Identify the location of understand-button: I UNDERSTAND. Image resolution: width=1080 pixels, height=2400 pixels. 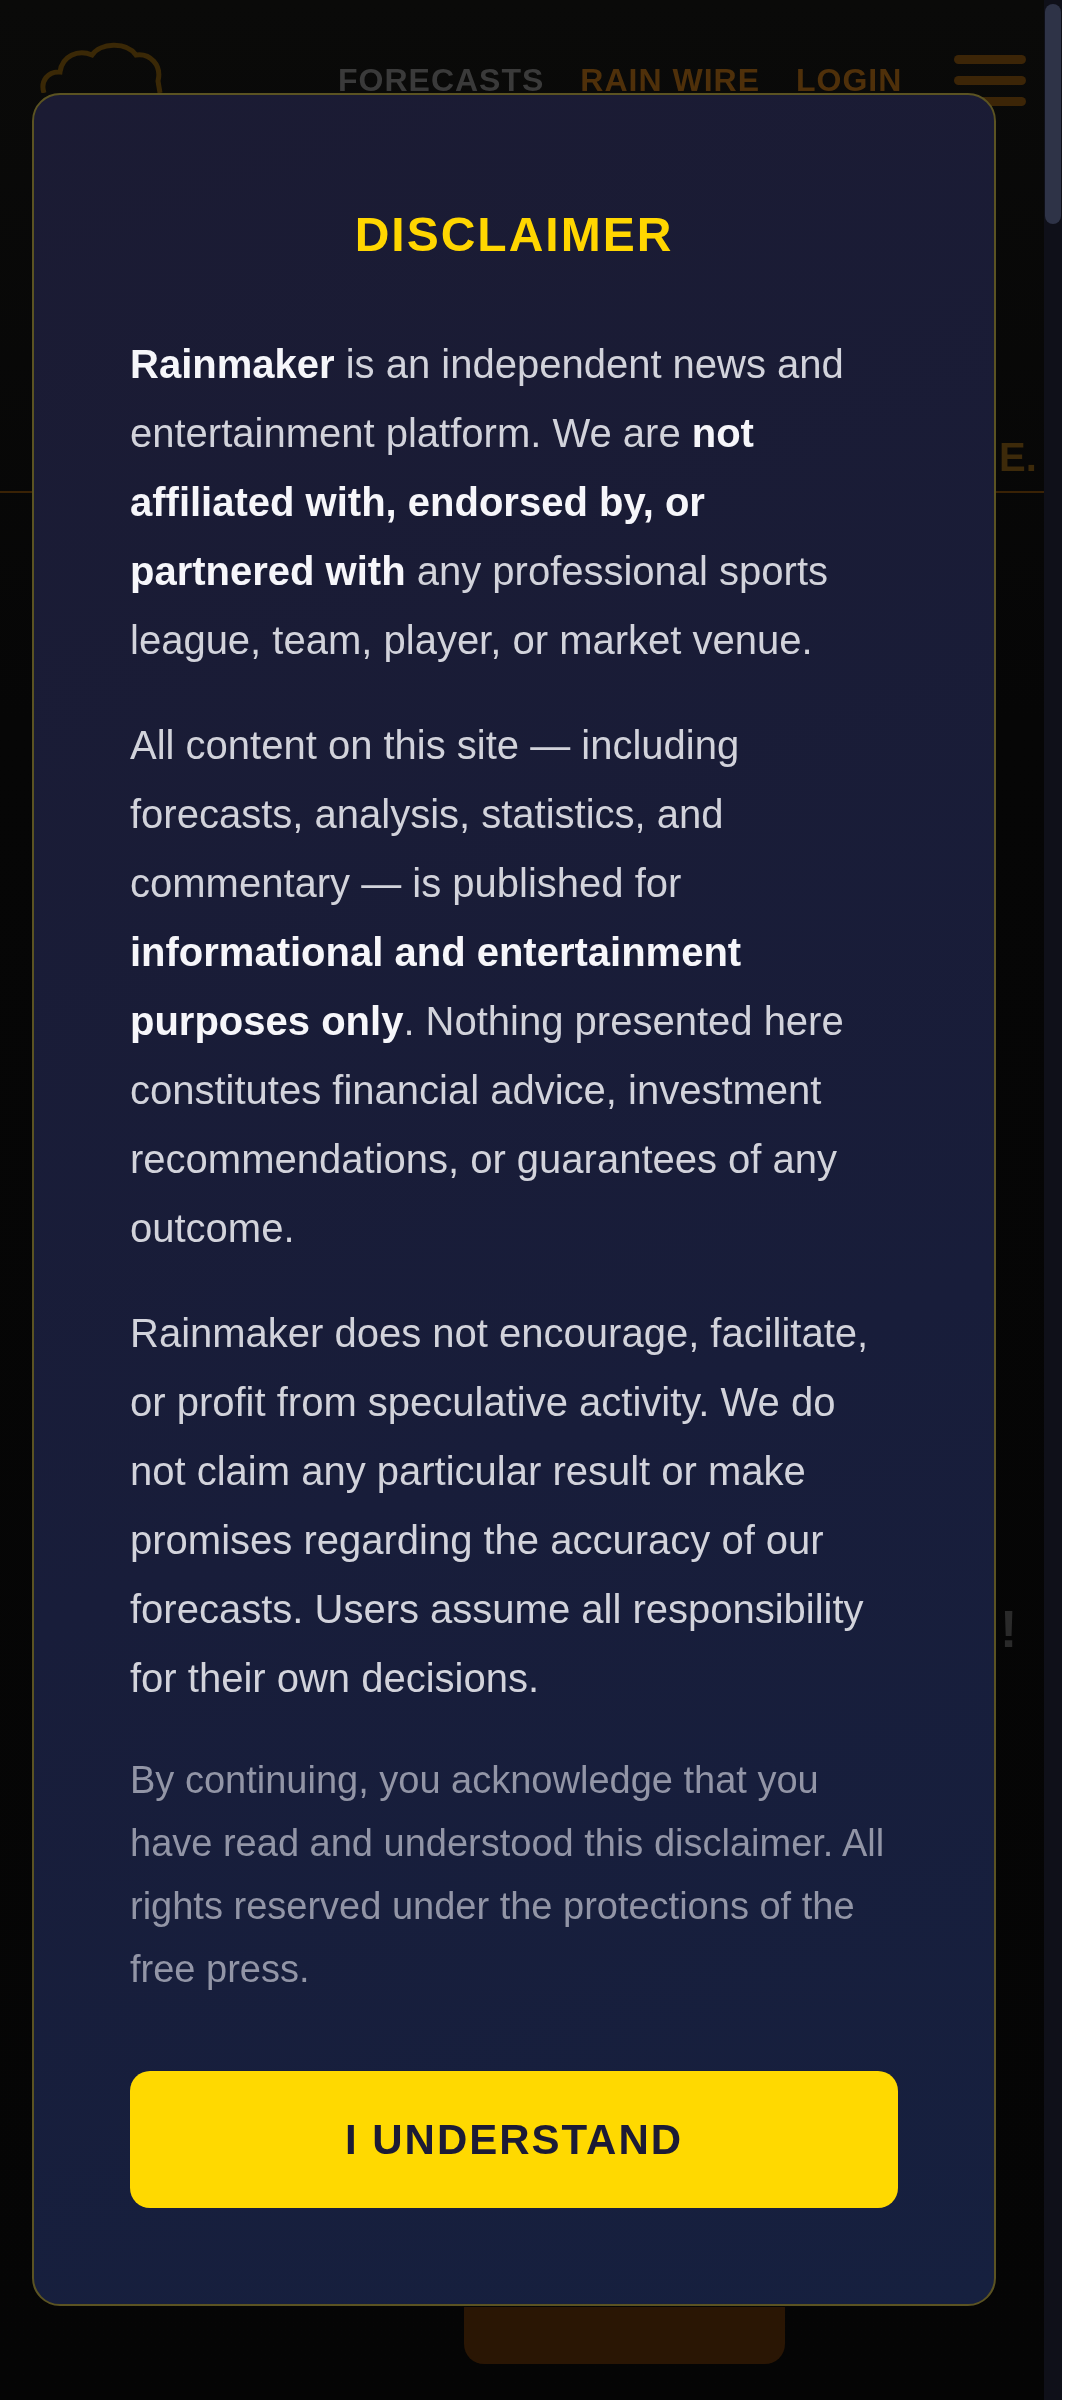
(514, 2139).